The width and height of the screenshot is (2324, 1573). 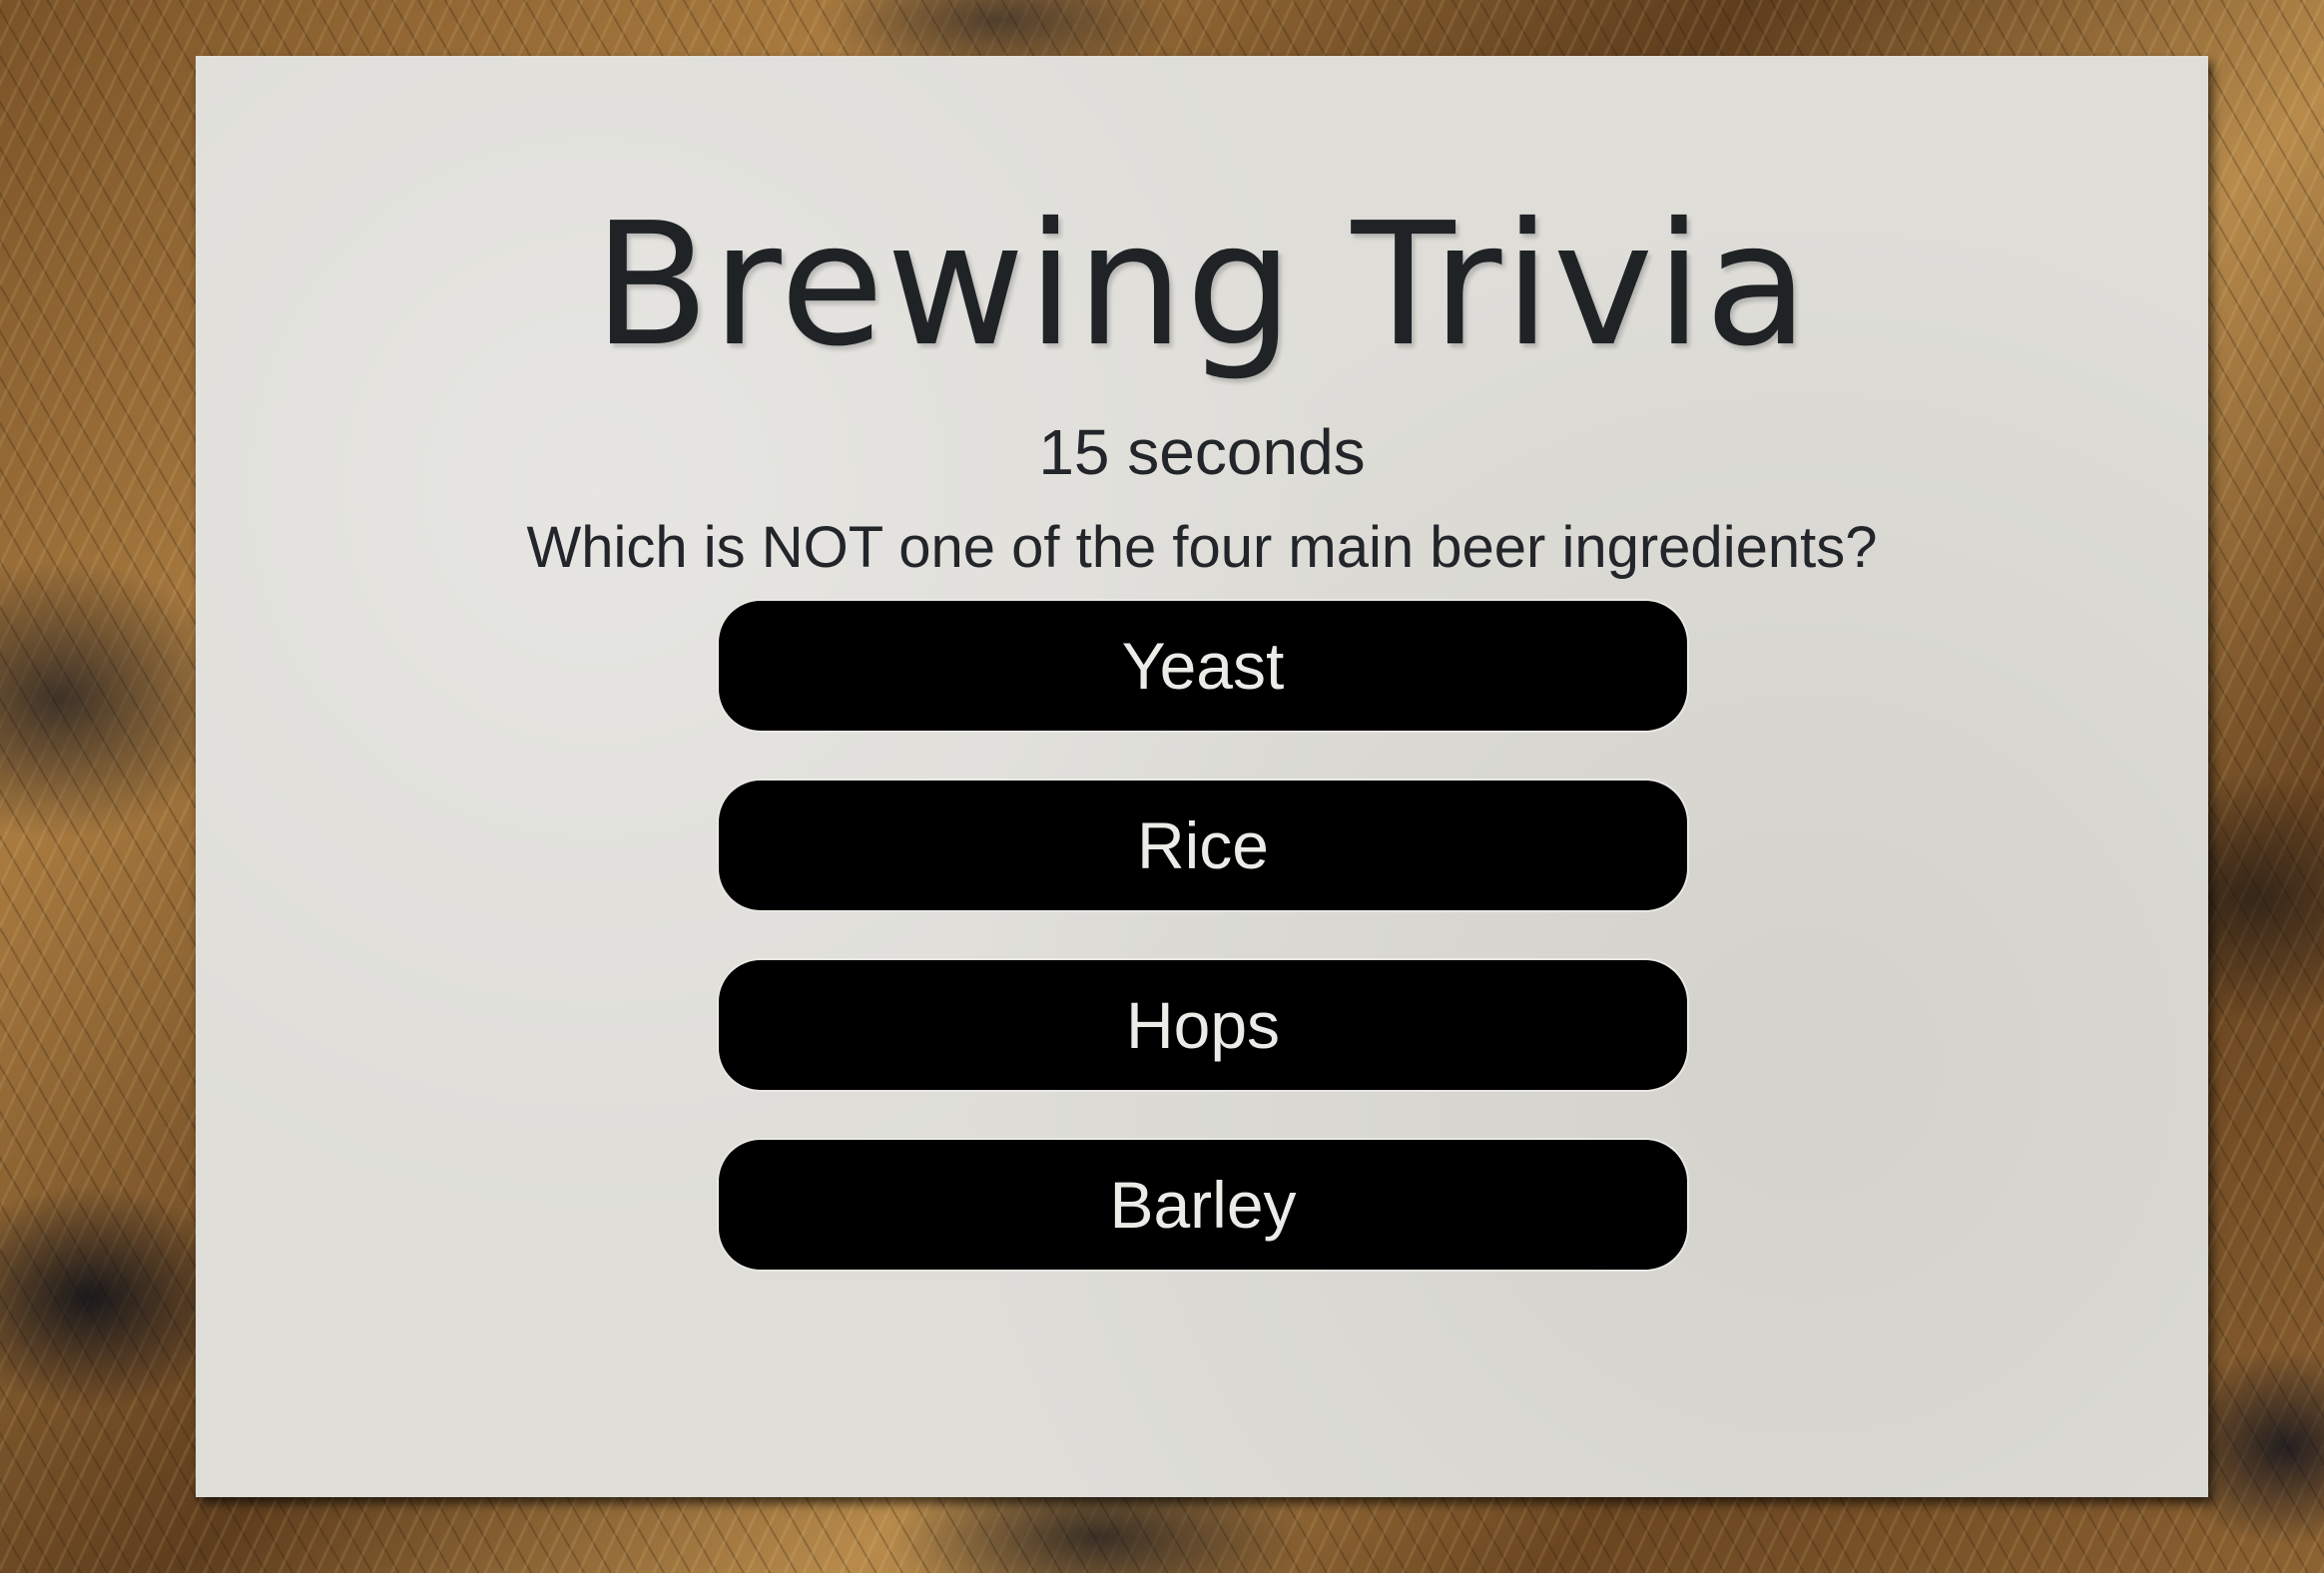 I want to click on answer-button-barley: Barley, so click(x=1203, y=1205).